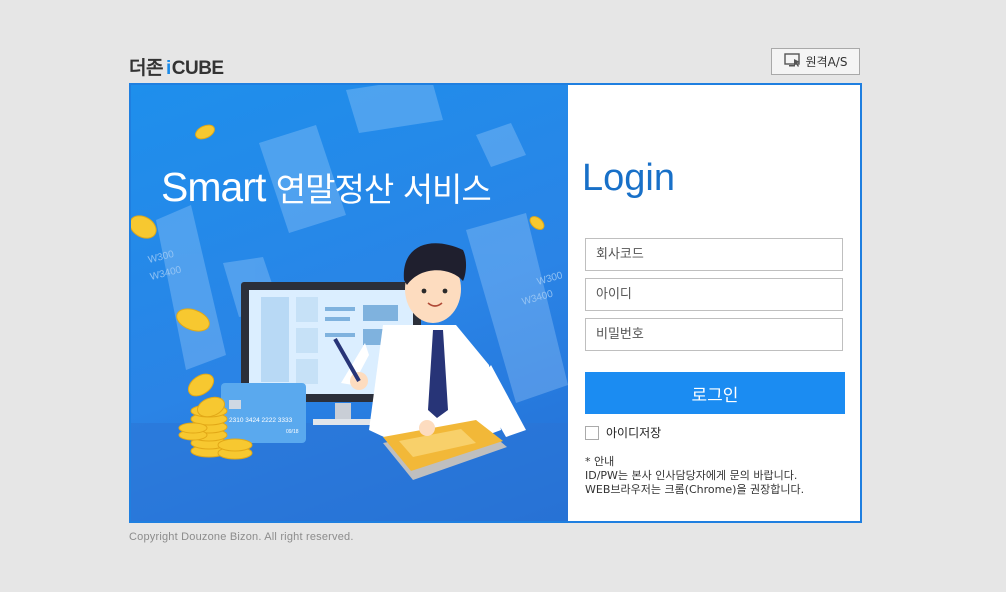 The image size is (1006, 592). I want to click on brand-logo: 더존 i CUBE, so click(176, 66).